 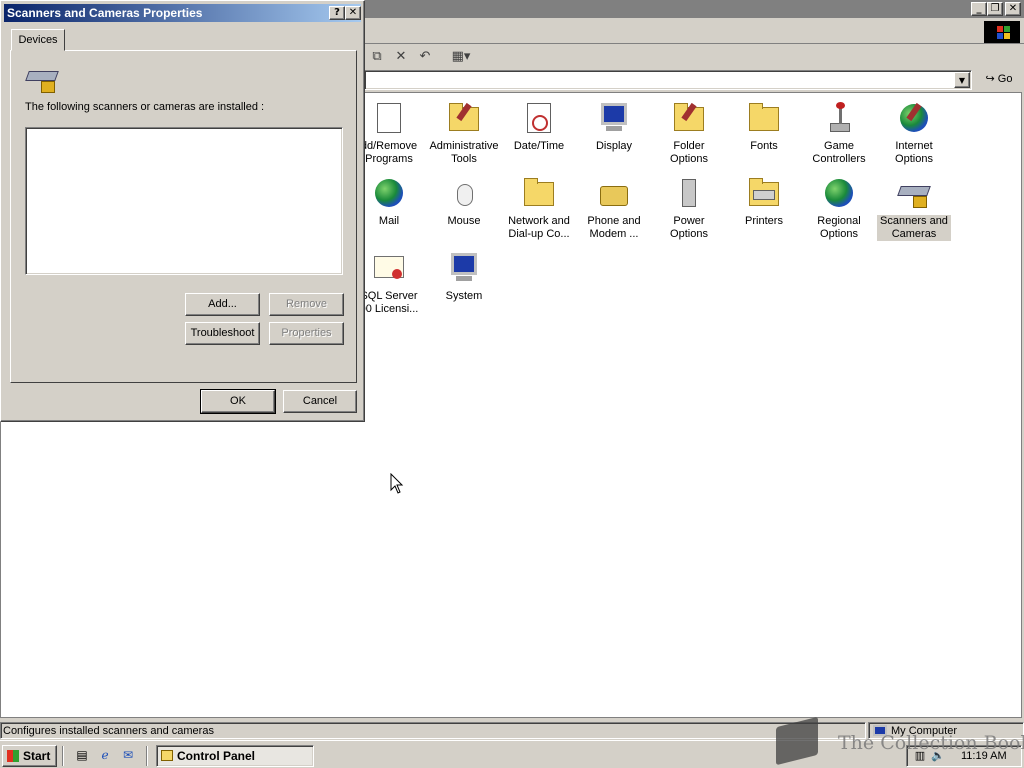 I want to click on show-desktop-icon: ▤, so click(x=82, y=755).